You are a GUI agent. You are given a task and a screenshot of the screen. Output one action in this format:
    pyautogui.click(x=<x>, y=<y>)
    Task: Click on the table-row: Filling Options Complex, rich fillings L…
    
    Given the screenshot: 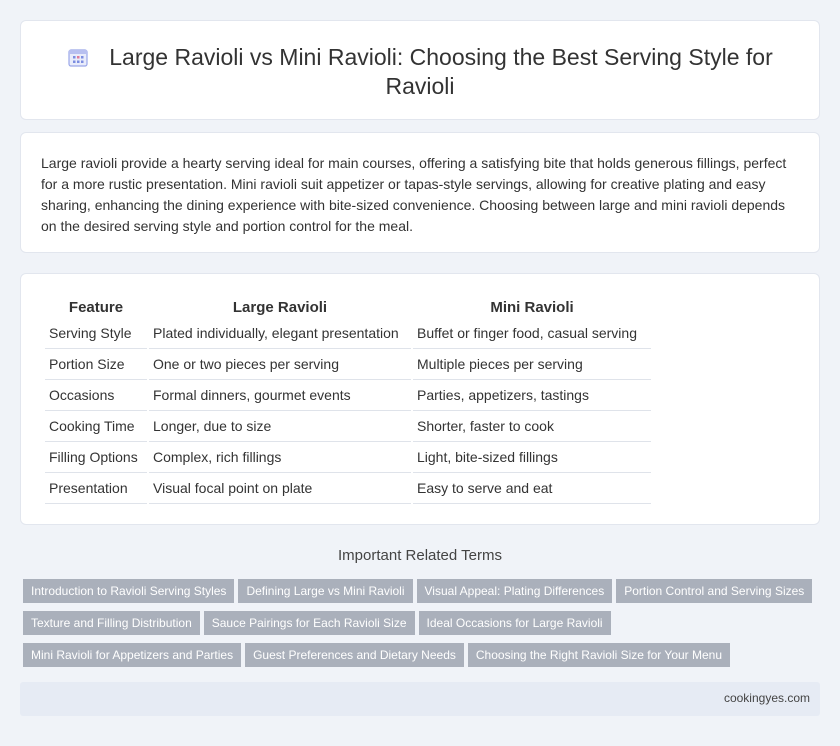 What is the action you would take?
    pyautogui.click(x=348, y=457)
    